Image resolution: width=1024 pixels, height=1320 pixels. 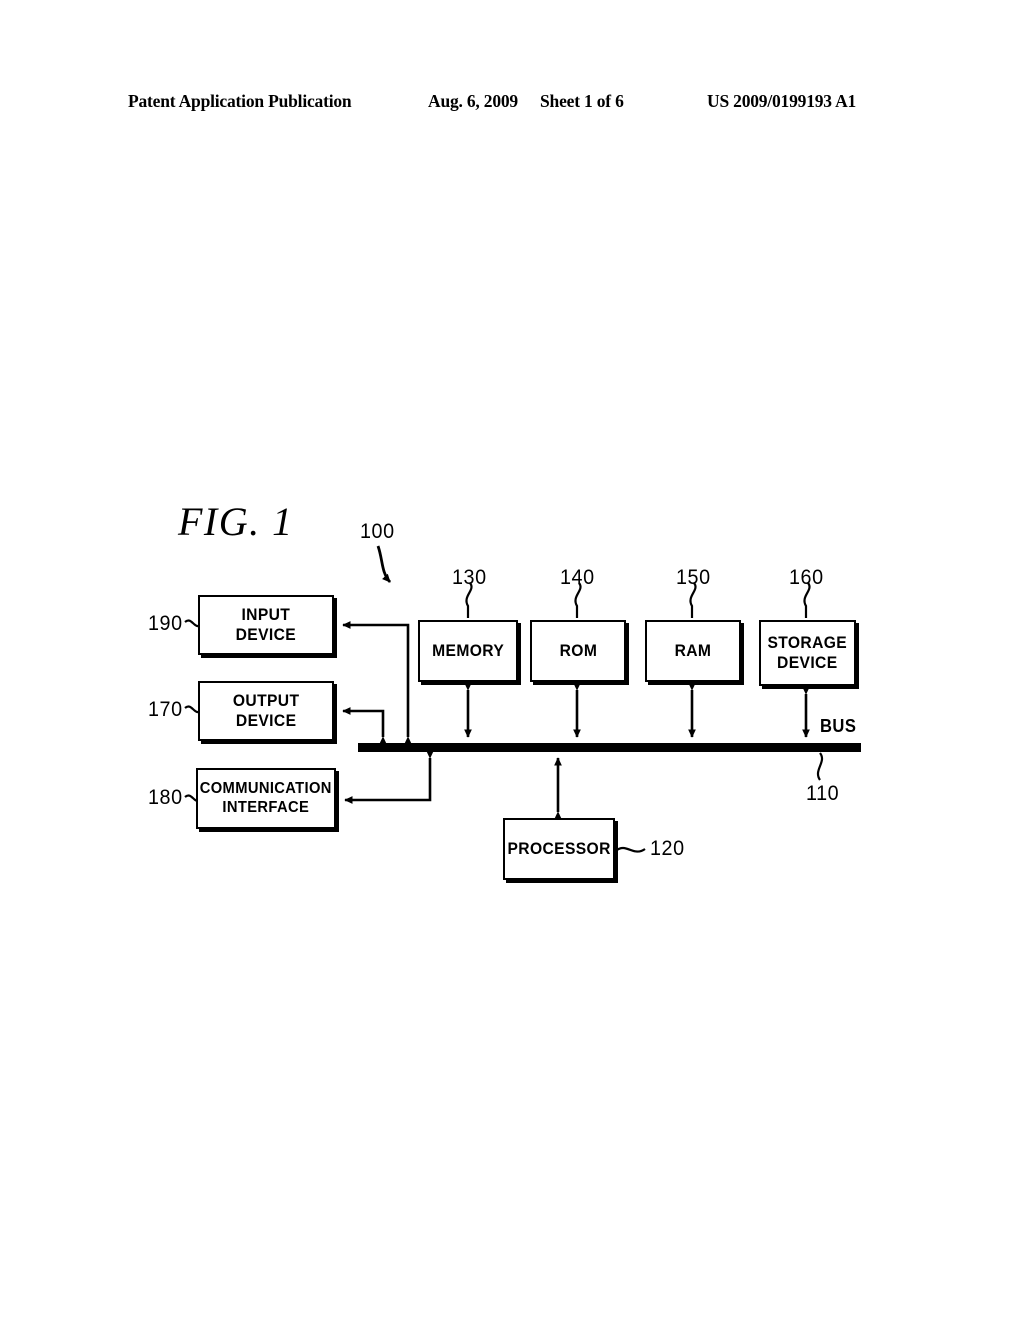 I want to click on block-output-device-label: OUTPUT DEVICE, so click(x=266, y=710).